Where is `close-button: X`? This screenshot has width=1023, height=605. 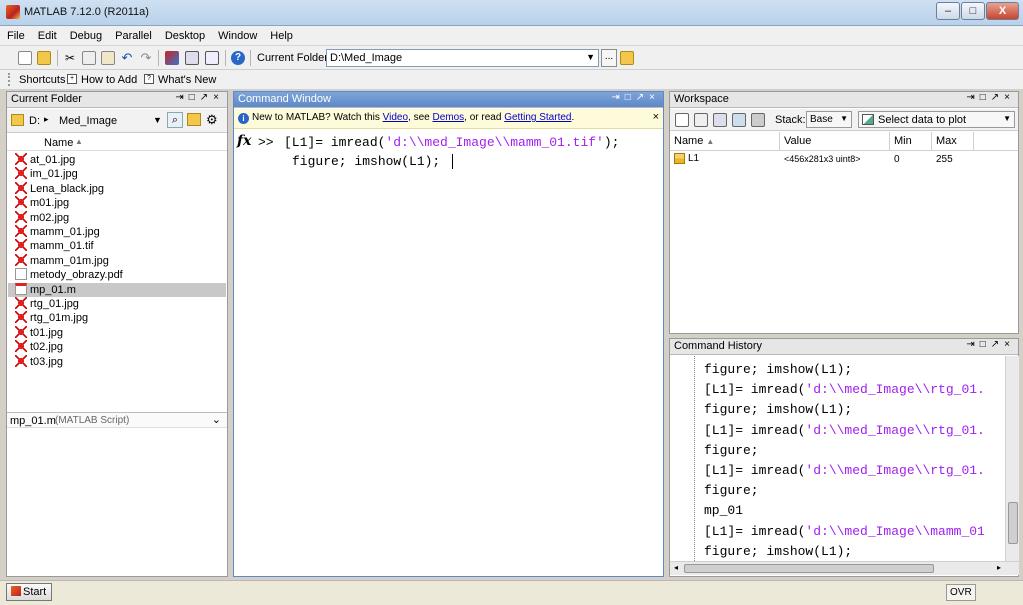 close-button: X is located at coordinates (1002, 11).